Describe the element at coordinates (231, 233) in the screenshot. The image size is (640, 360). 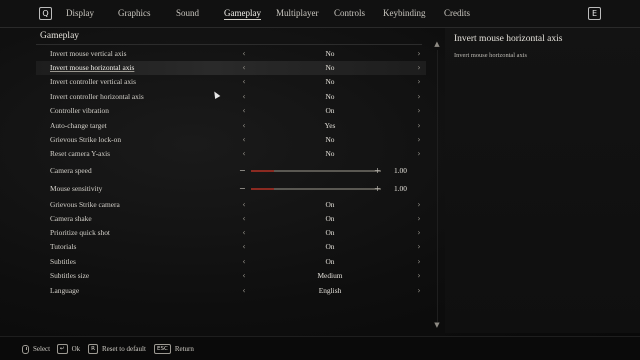
I see `setting-row-prioritize-quick-shot: Prioritize quick shot ‹ On ›` at that location.